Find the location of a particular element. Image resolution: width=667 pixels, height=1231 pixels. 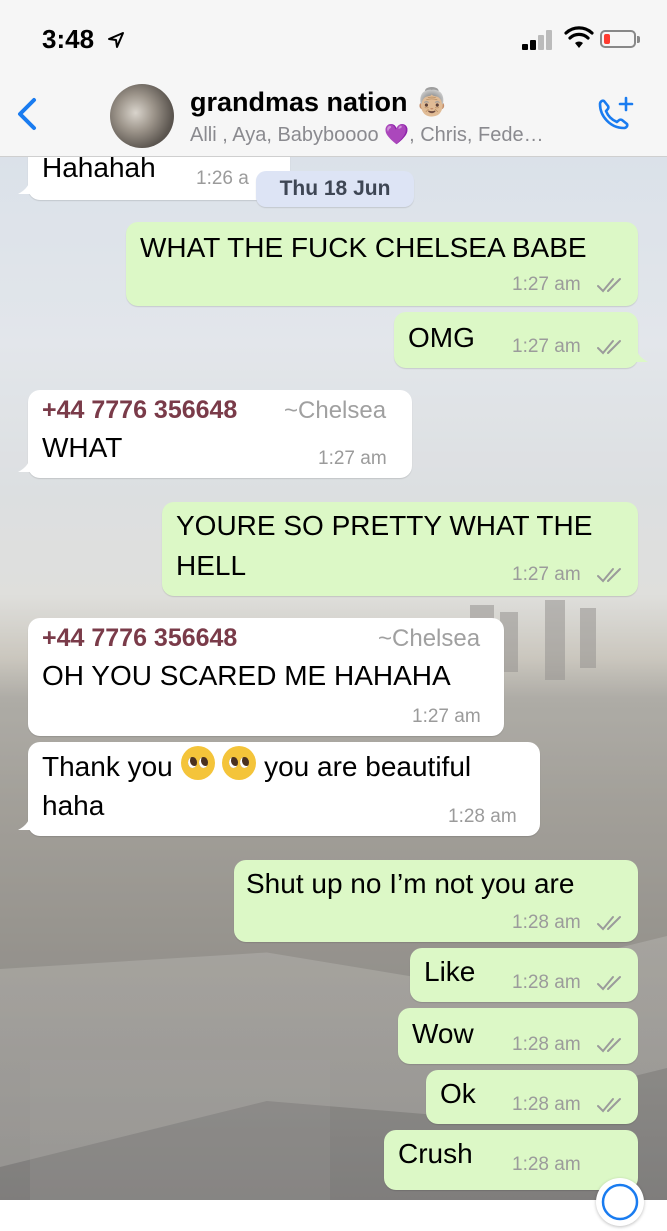

message-bubble: Thank you you are beautiful haha 1:28 am is located at coordinates (279, 789).